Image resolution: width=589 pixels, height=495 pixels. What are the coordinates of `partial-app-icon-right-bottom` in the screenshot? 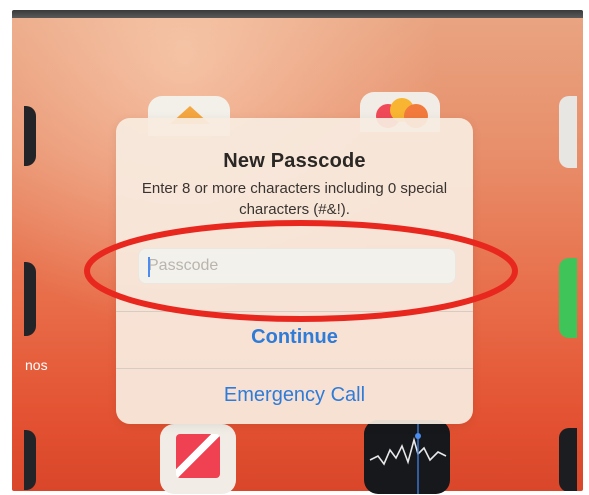 It's located at (568, 459).